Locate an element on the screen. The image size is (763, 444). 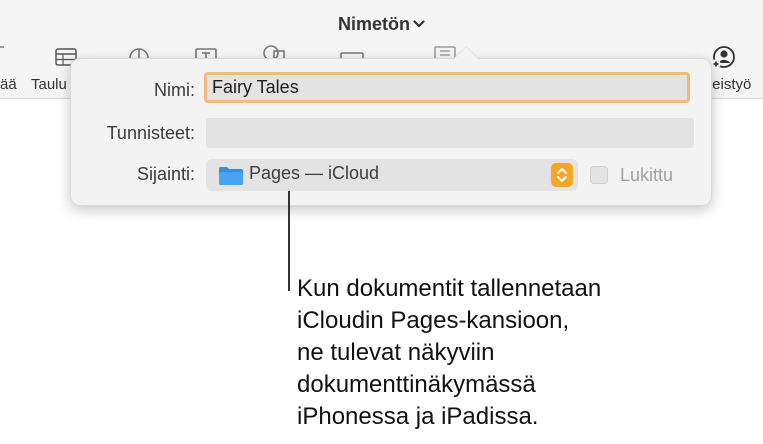
document-title-button: Nimetön is located at coordinates (381, 23).